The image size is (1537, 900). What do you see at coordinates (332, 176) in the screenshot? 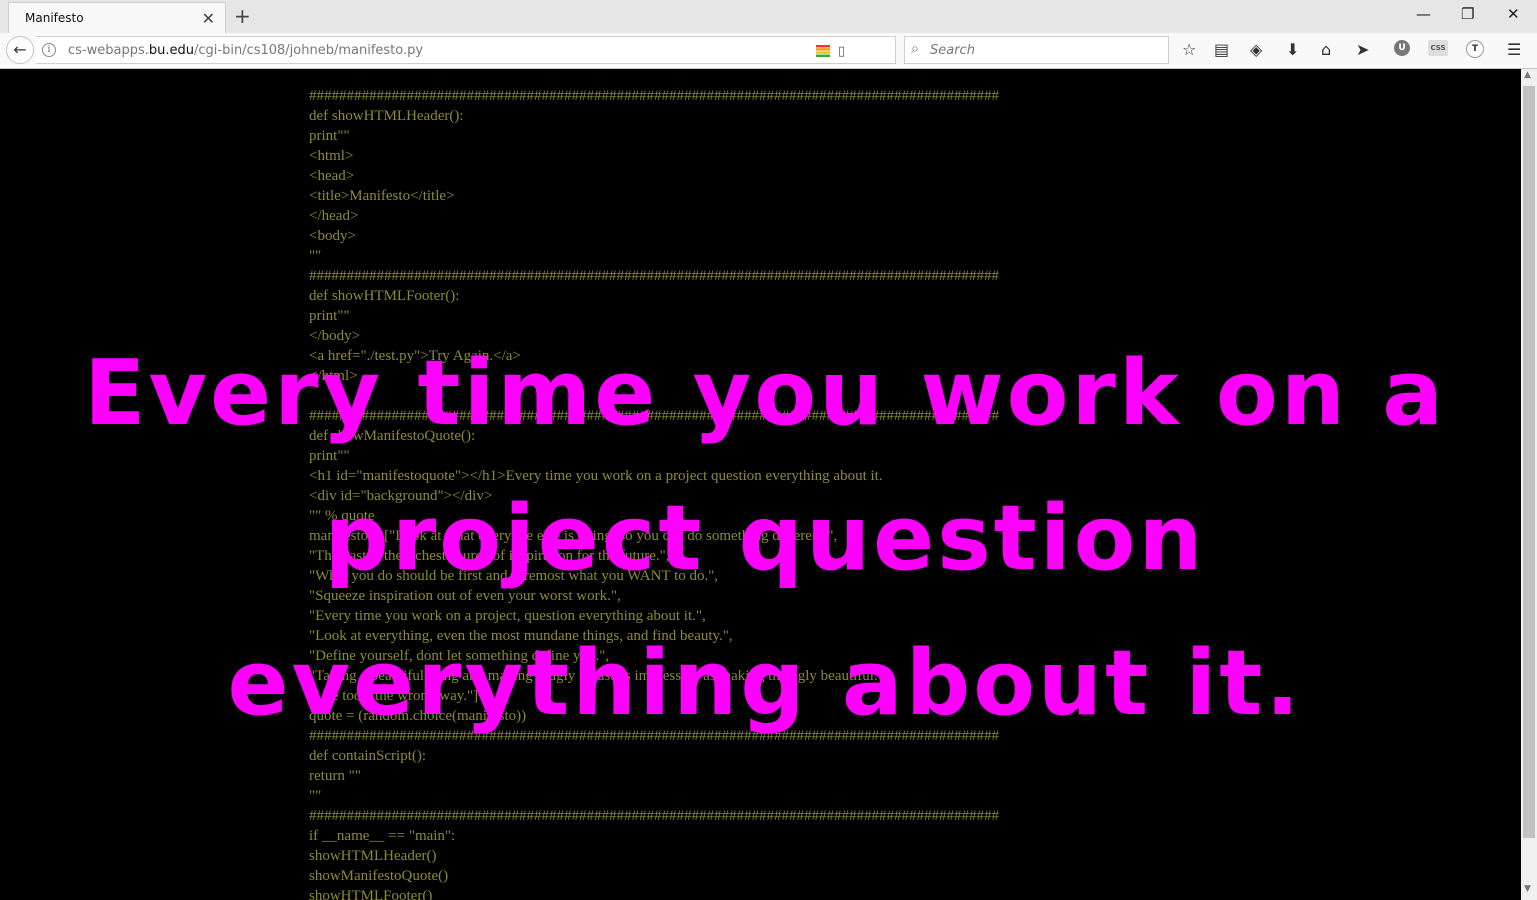
I see `code-line: <head>` at bounding box center [332, 176].